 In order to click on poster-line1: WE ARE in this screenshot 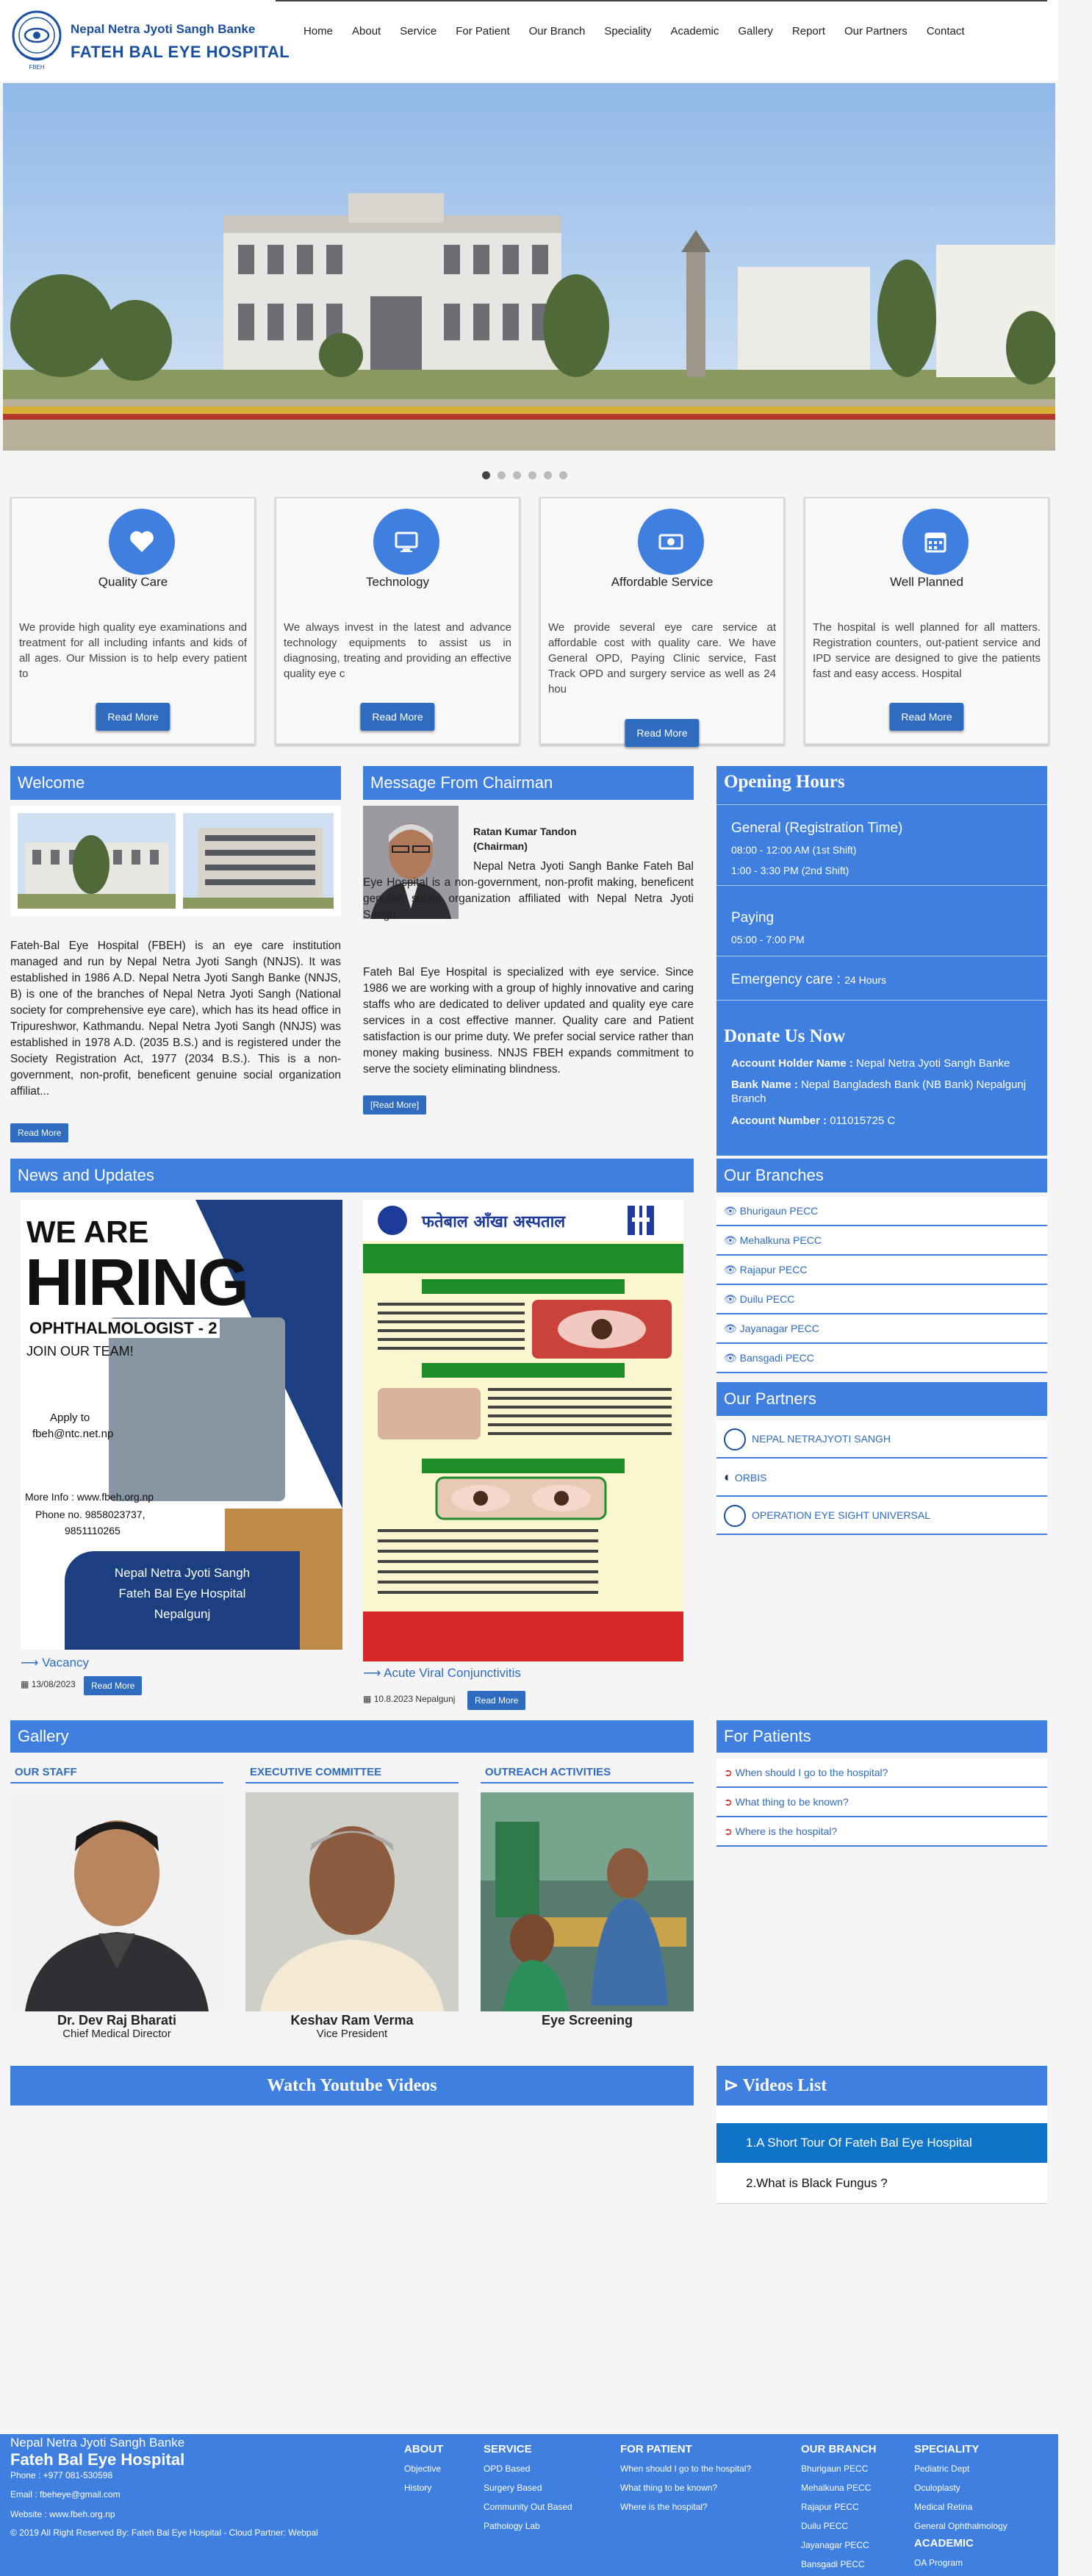, I will do `click(88, 1231)`.